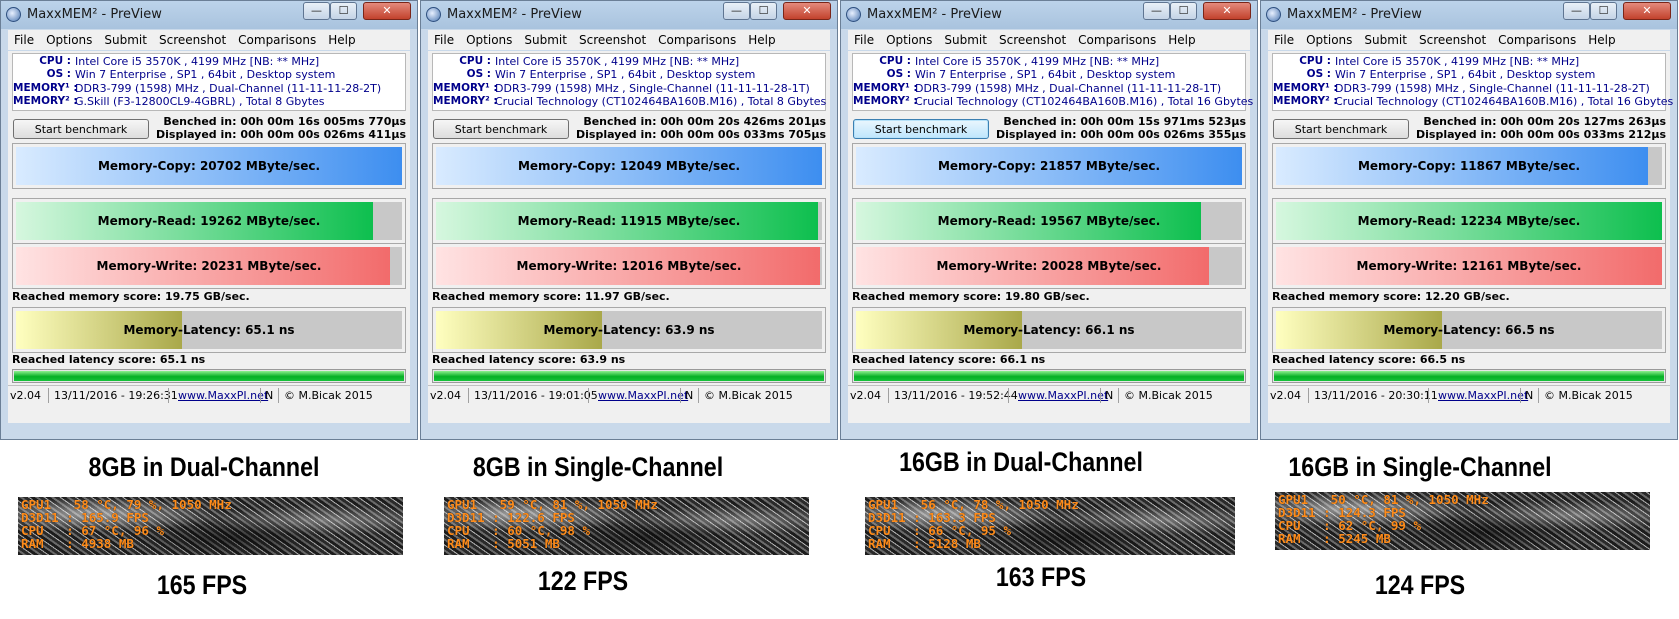 The height and width of the screenshot is (619, 1679). What do you see at coordinates (1469, 266) in the screenshot?
I see `memory-write-bar-panel: Memory-Write: 12161 MByte/sec.` at bounding box center [1469, 266].